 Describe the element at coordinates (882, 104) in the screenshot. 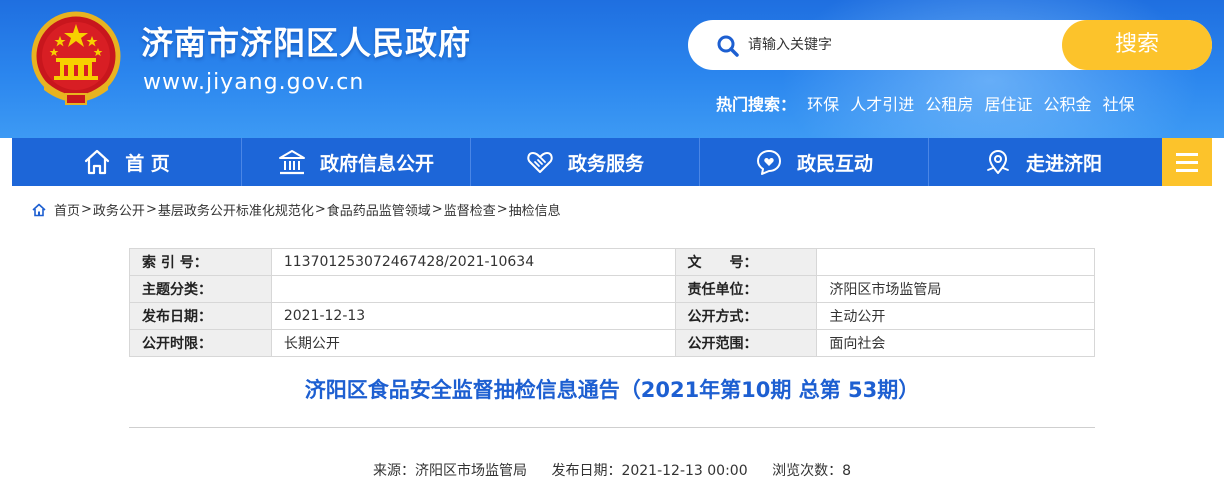

I see `hot-search-item: 人才引进` at that location.